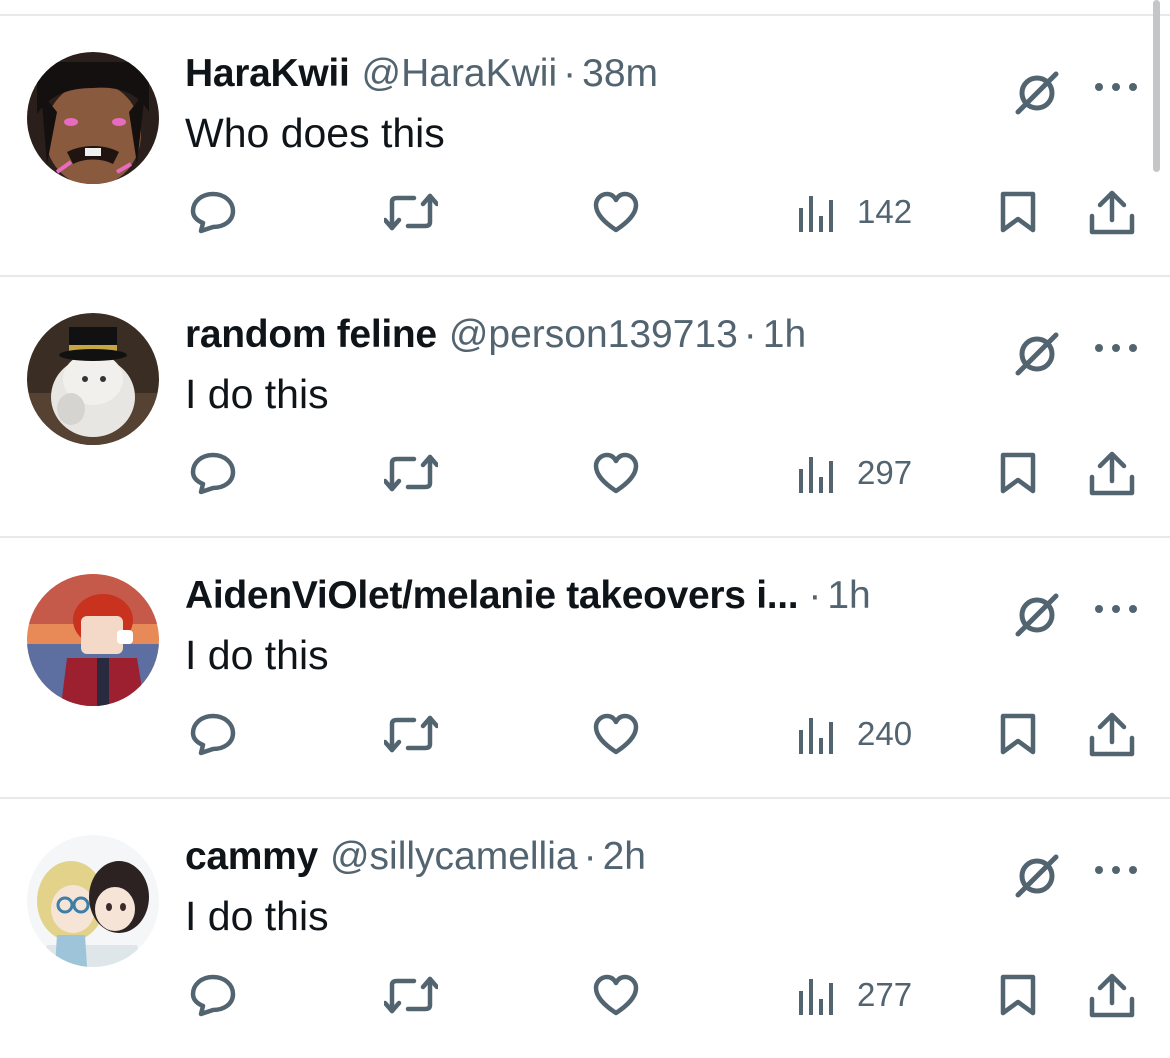 The height and width of the screenshot is (1058, 1170). Describe the element at coordinates (585, 212) in the screenshot. I see `action-bar: 142` at that location.